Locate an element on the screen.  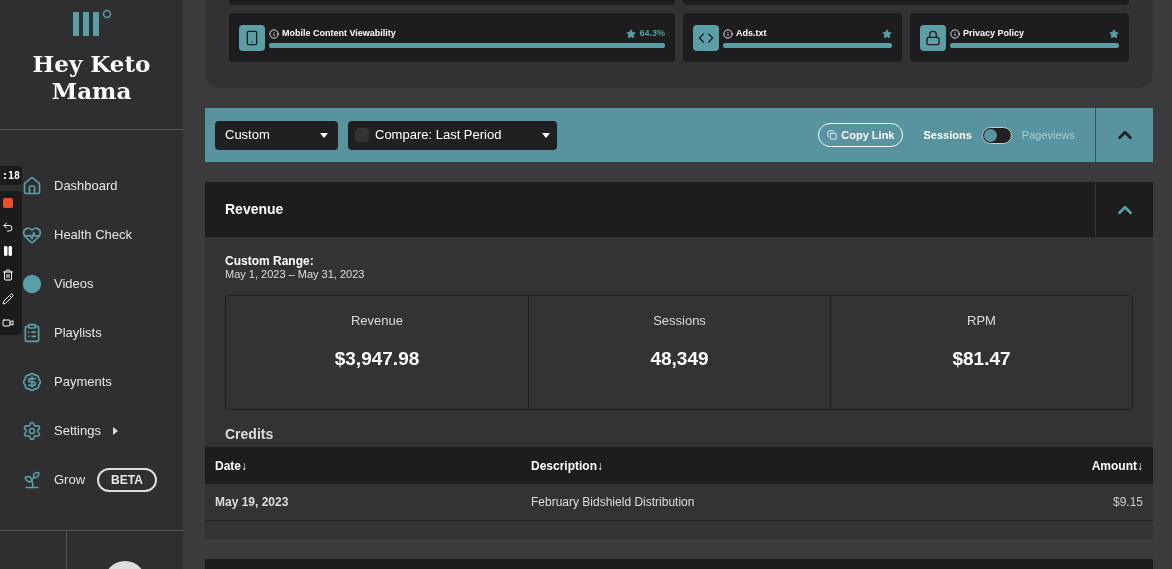
leaf-icon is located at coordinates (32, 480).